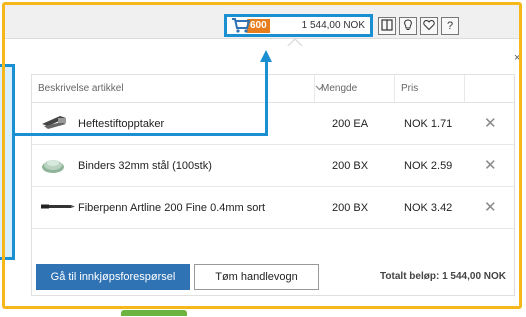 Image resolution: width=526 pixels, height=317 pixels. What do you see at coordinates (154, 313) in the screenshot?
I see `background-button-edge` at bounding box center [154, 313].